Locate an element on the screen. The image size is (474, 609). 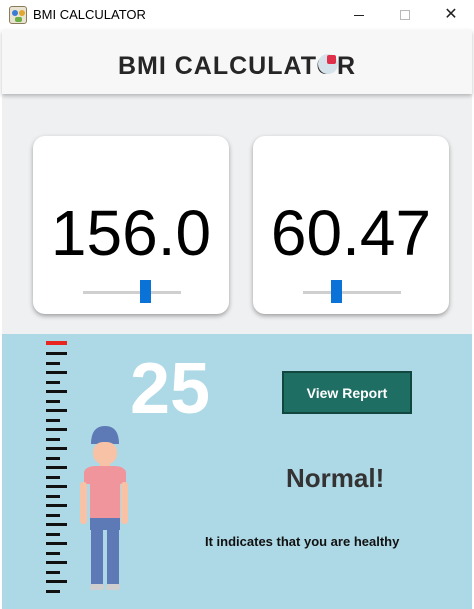
maximize-icon is located at coordinates (405, 15).